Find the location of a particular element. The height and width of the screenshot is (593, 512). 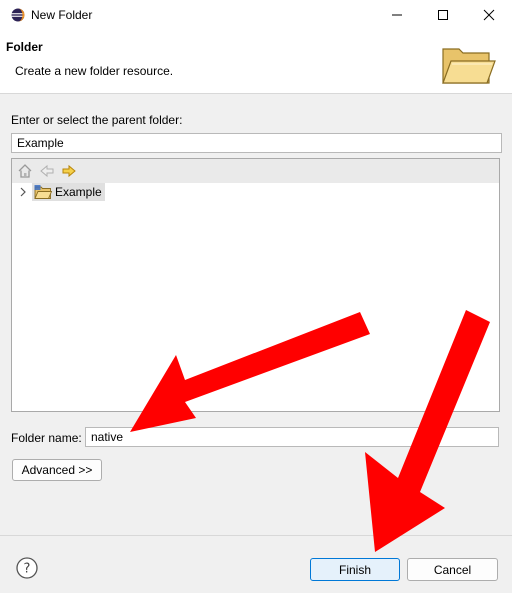

parent-folder-label: Enter or select the parent folder: is located at coordinates (97, 120).